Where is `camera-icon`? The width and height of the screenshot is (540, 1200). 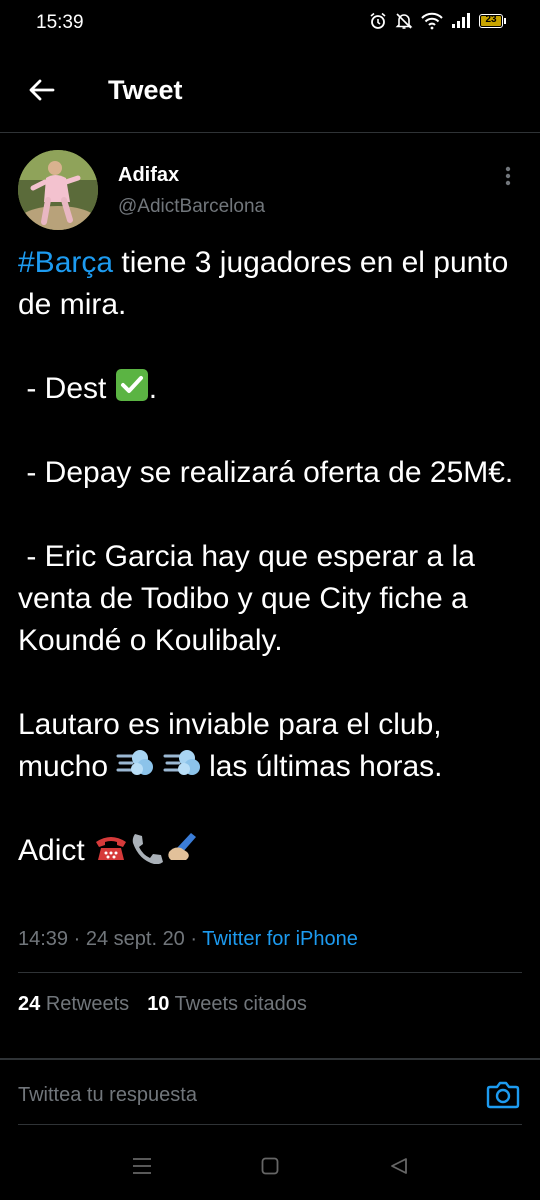
camera-icon is located at coordinates (503, 1095).